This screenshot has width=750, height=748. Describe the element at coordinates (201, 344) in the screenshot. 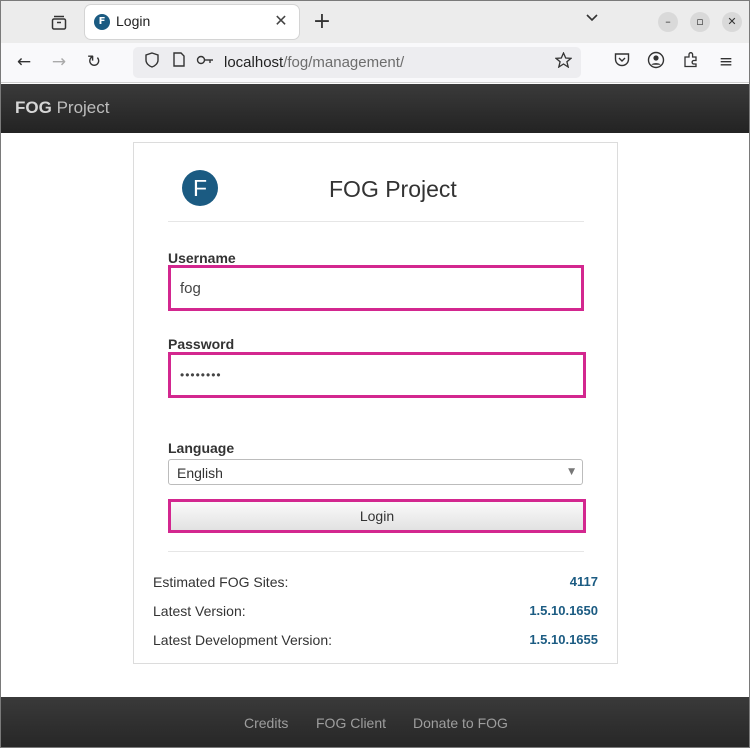

I see `password-label: Password` at that location.